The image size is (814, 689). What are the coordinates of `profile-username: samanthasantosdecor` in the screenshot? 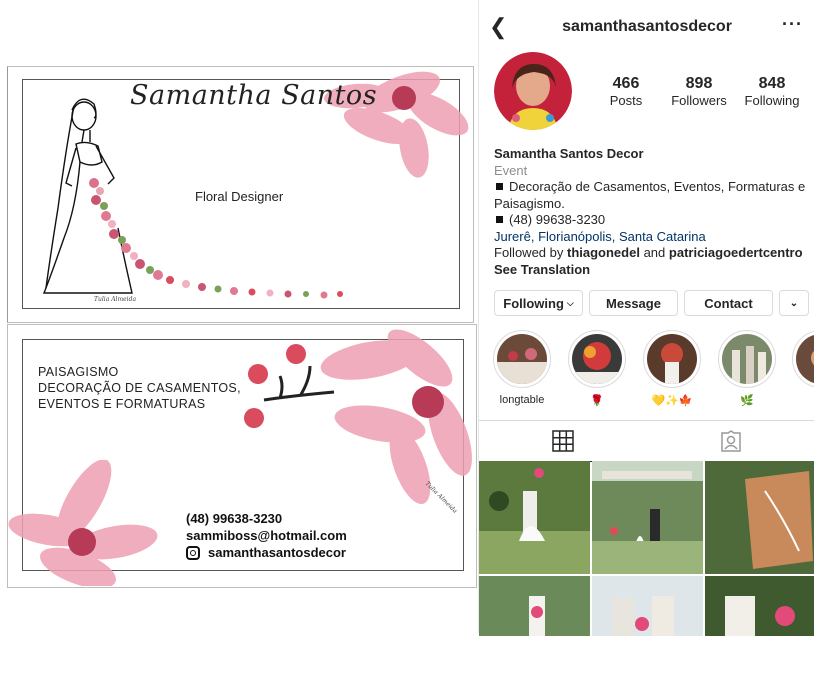 It's located at (647, 26).